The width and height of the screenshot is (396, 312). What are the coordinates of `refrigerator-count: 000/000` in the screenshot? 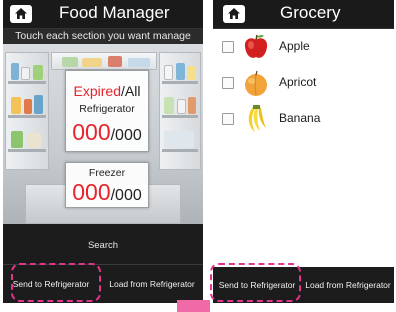 It's located at (107, 132).